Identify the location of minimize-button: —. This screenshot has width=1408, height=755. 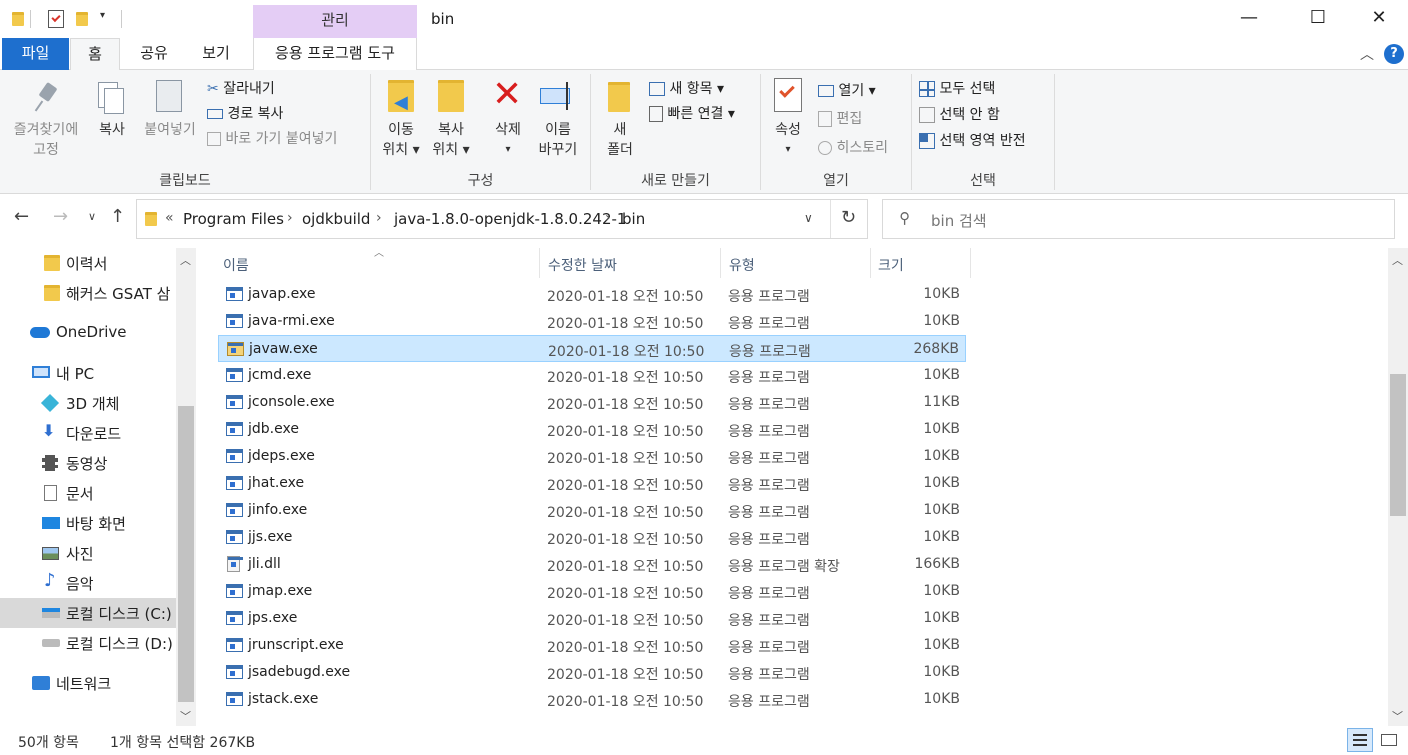
(1249, 19).